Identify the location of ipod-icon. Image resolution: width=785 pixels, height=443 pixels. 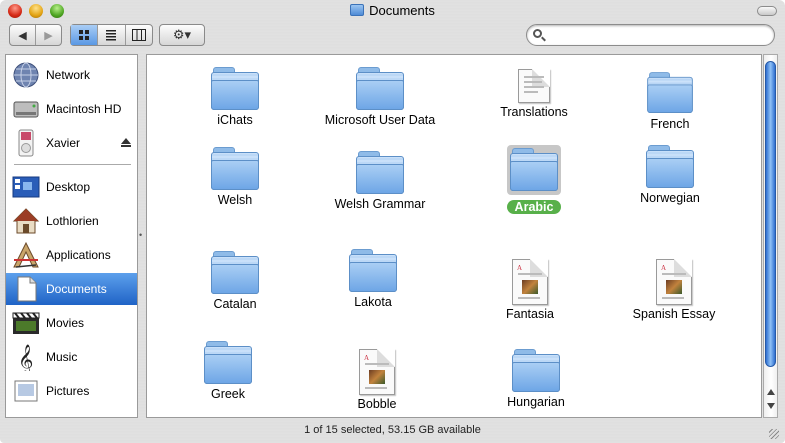
(26, 143).